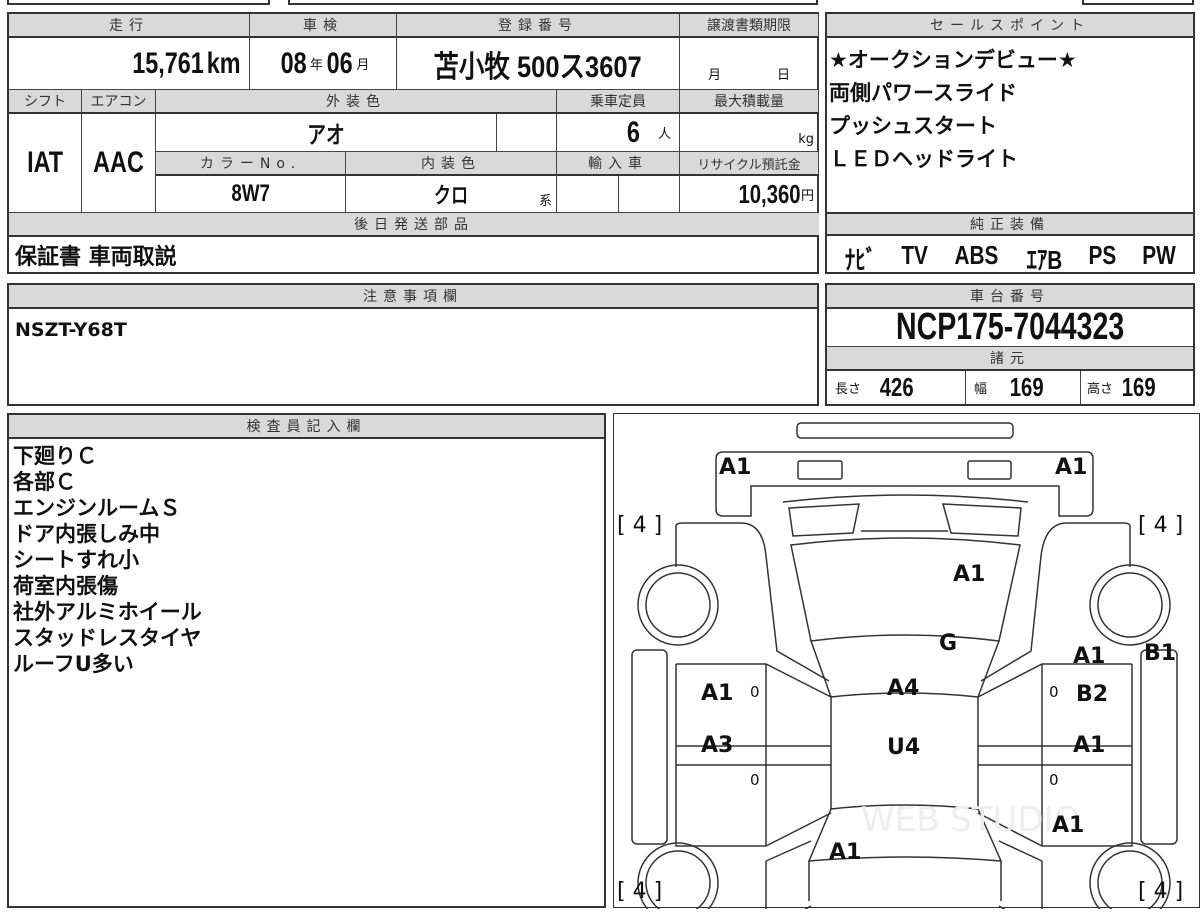 This screenshot has width=1200, height=913. I want to click on damage-right-front-door-a: A1, so click(1089, 656).